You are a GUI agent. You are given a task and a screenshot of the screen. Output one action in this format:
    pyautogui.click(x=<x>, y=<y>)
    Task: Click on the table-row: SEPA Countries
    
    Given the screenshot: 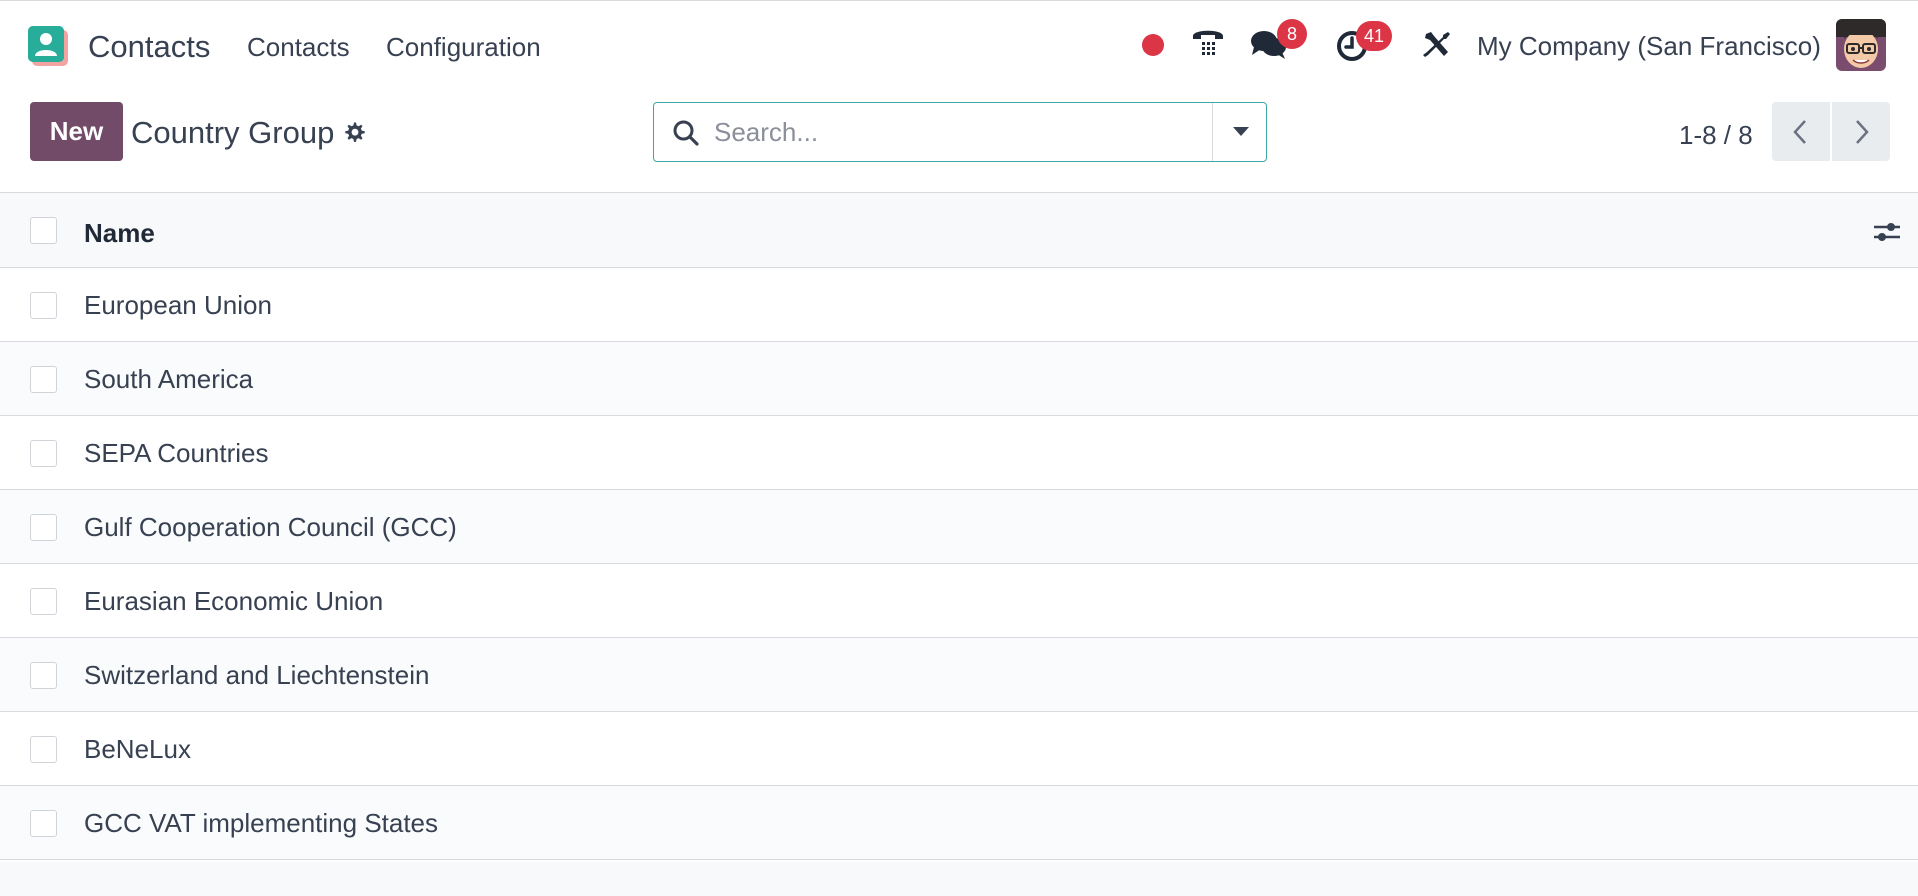 What is the action you would take?
    pyautogui.click(x=959, y=453)
    